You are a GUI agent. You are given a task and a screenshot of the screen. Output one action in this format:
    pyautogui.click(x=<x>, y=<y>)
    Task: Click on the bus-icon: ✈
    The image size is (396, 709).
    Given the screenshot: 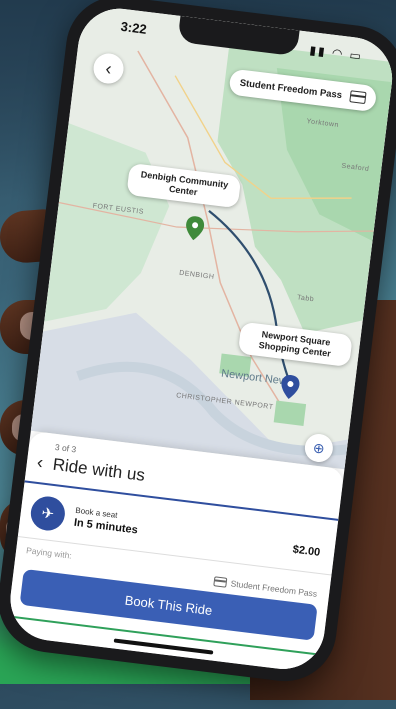 What is the action you would take?
    pyautogui.click(x=47, y=513)
    